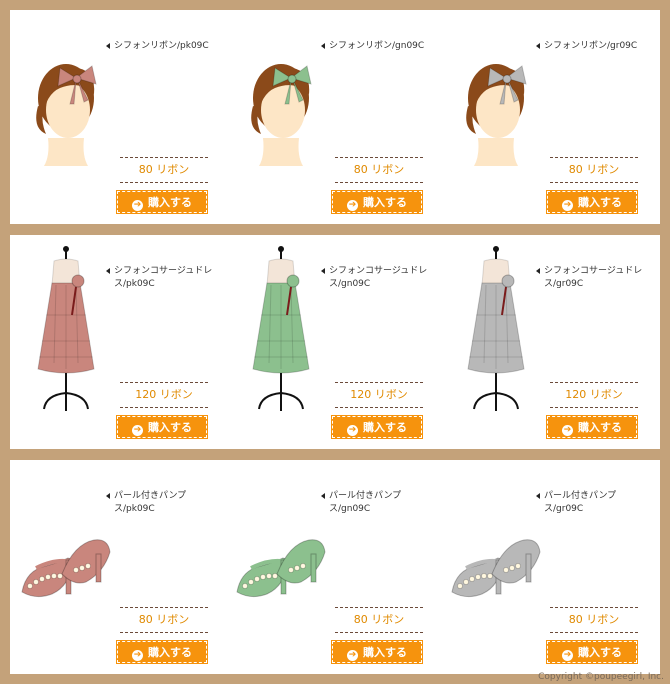 Image resolution: width=670 pixels, height=684 pixels. What do you see at coordinates (117, 567) in the screenshot?
I see `product-card: パール付きパンプス/pk09C 80 リボン ➔ 購入する` at bounding box center [117, 567].